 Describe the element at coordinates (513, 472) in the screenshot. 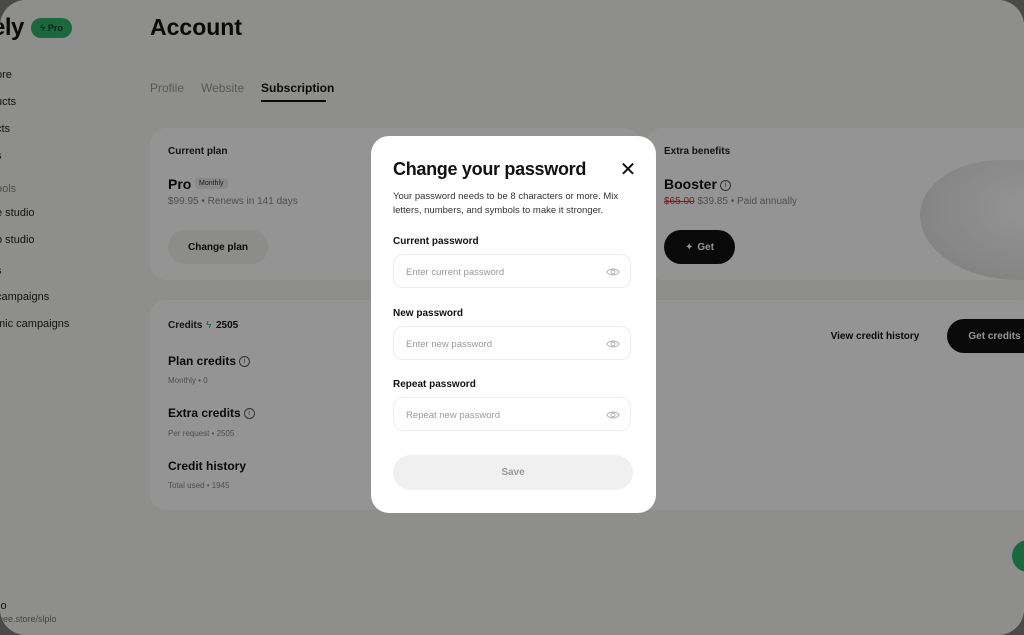

I see `save-button: Save` at that location.